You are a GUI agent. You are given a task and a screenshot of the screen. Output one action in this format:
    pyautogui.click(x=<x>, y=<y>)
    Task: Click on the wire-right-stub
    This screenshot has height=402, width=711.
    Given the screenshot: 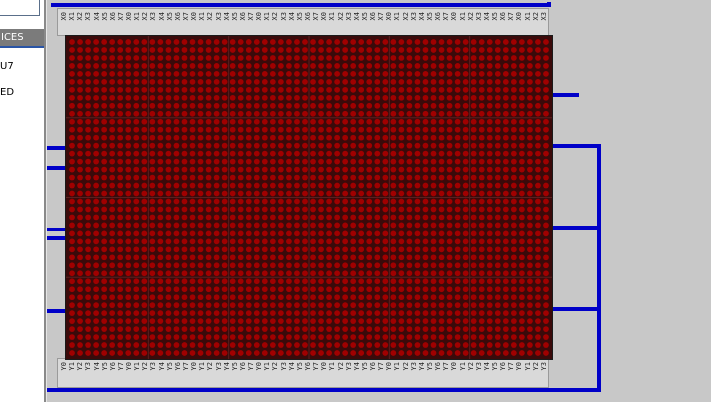 What is the action you would take?
    pyautogui.click(x=566, y=95)
    